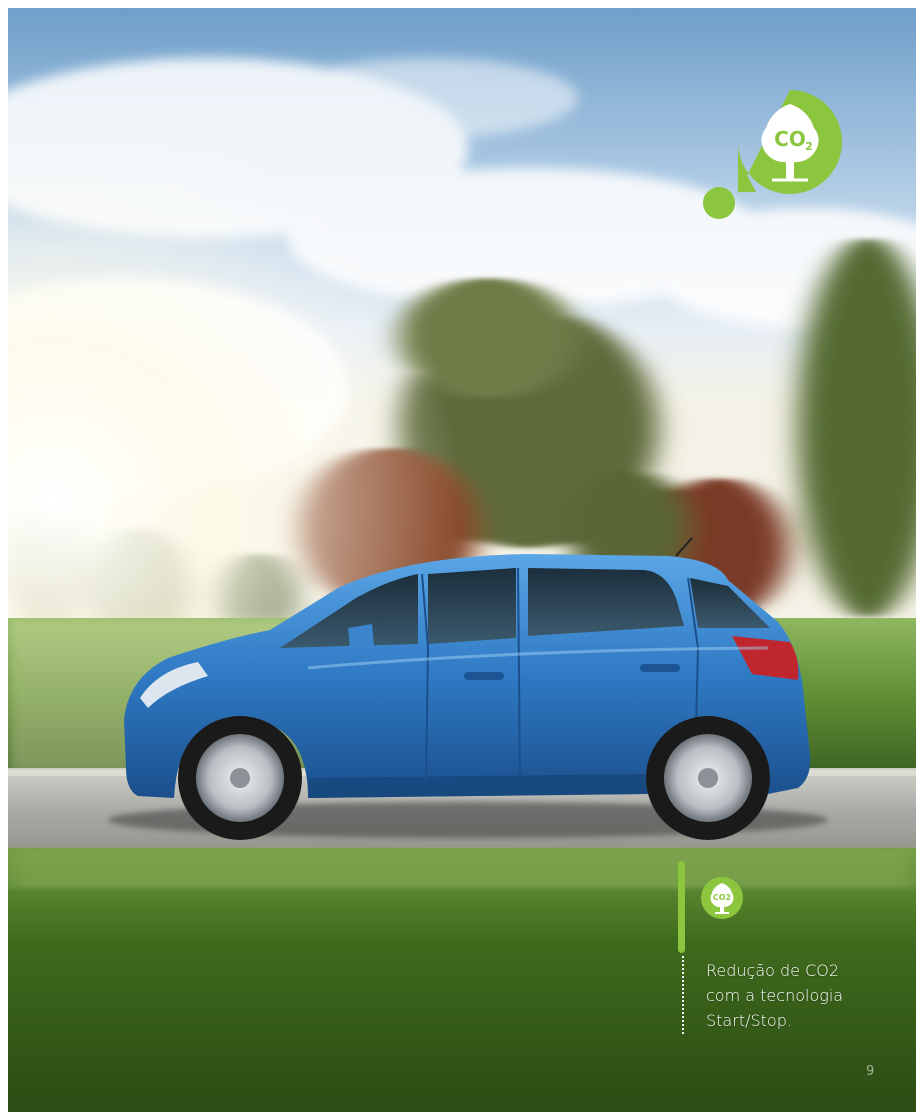 This screenshot has width=916, height=1112. Describe the element at coordinates (773, 970) in the screenshot. I see `caption-line: Redução de CO2` at that location.